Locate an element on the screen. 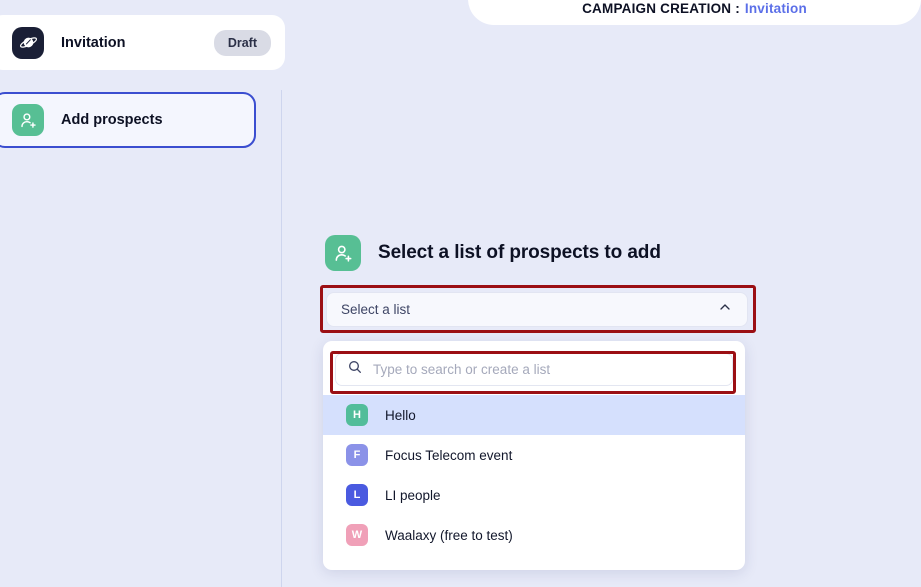 Image resolution: width=921 pixels, height=587 pixels. list-item: W Waalaxy (free to test) is located at coordinates (534, 535).